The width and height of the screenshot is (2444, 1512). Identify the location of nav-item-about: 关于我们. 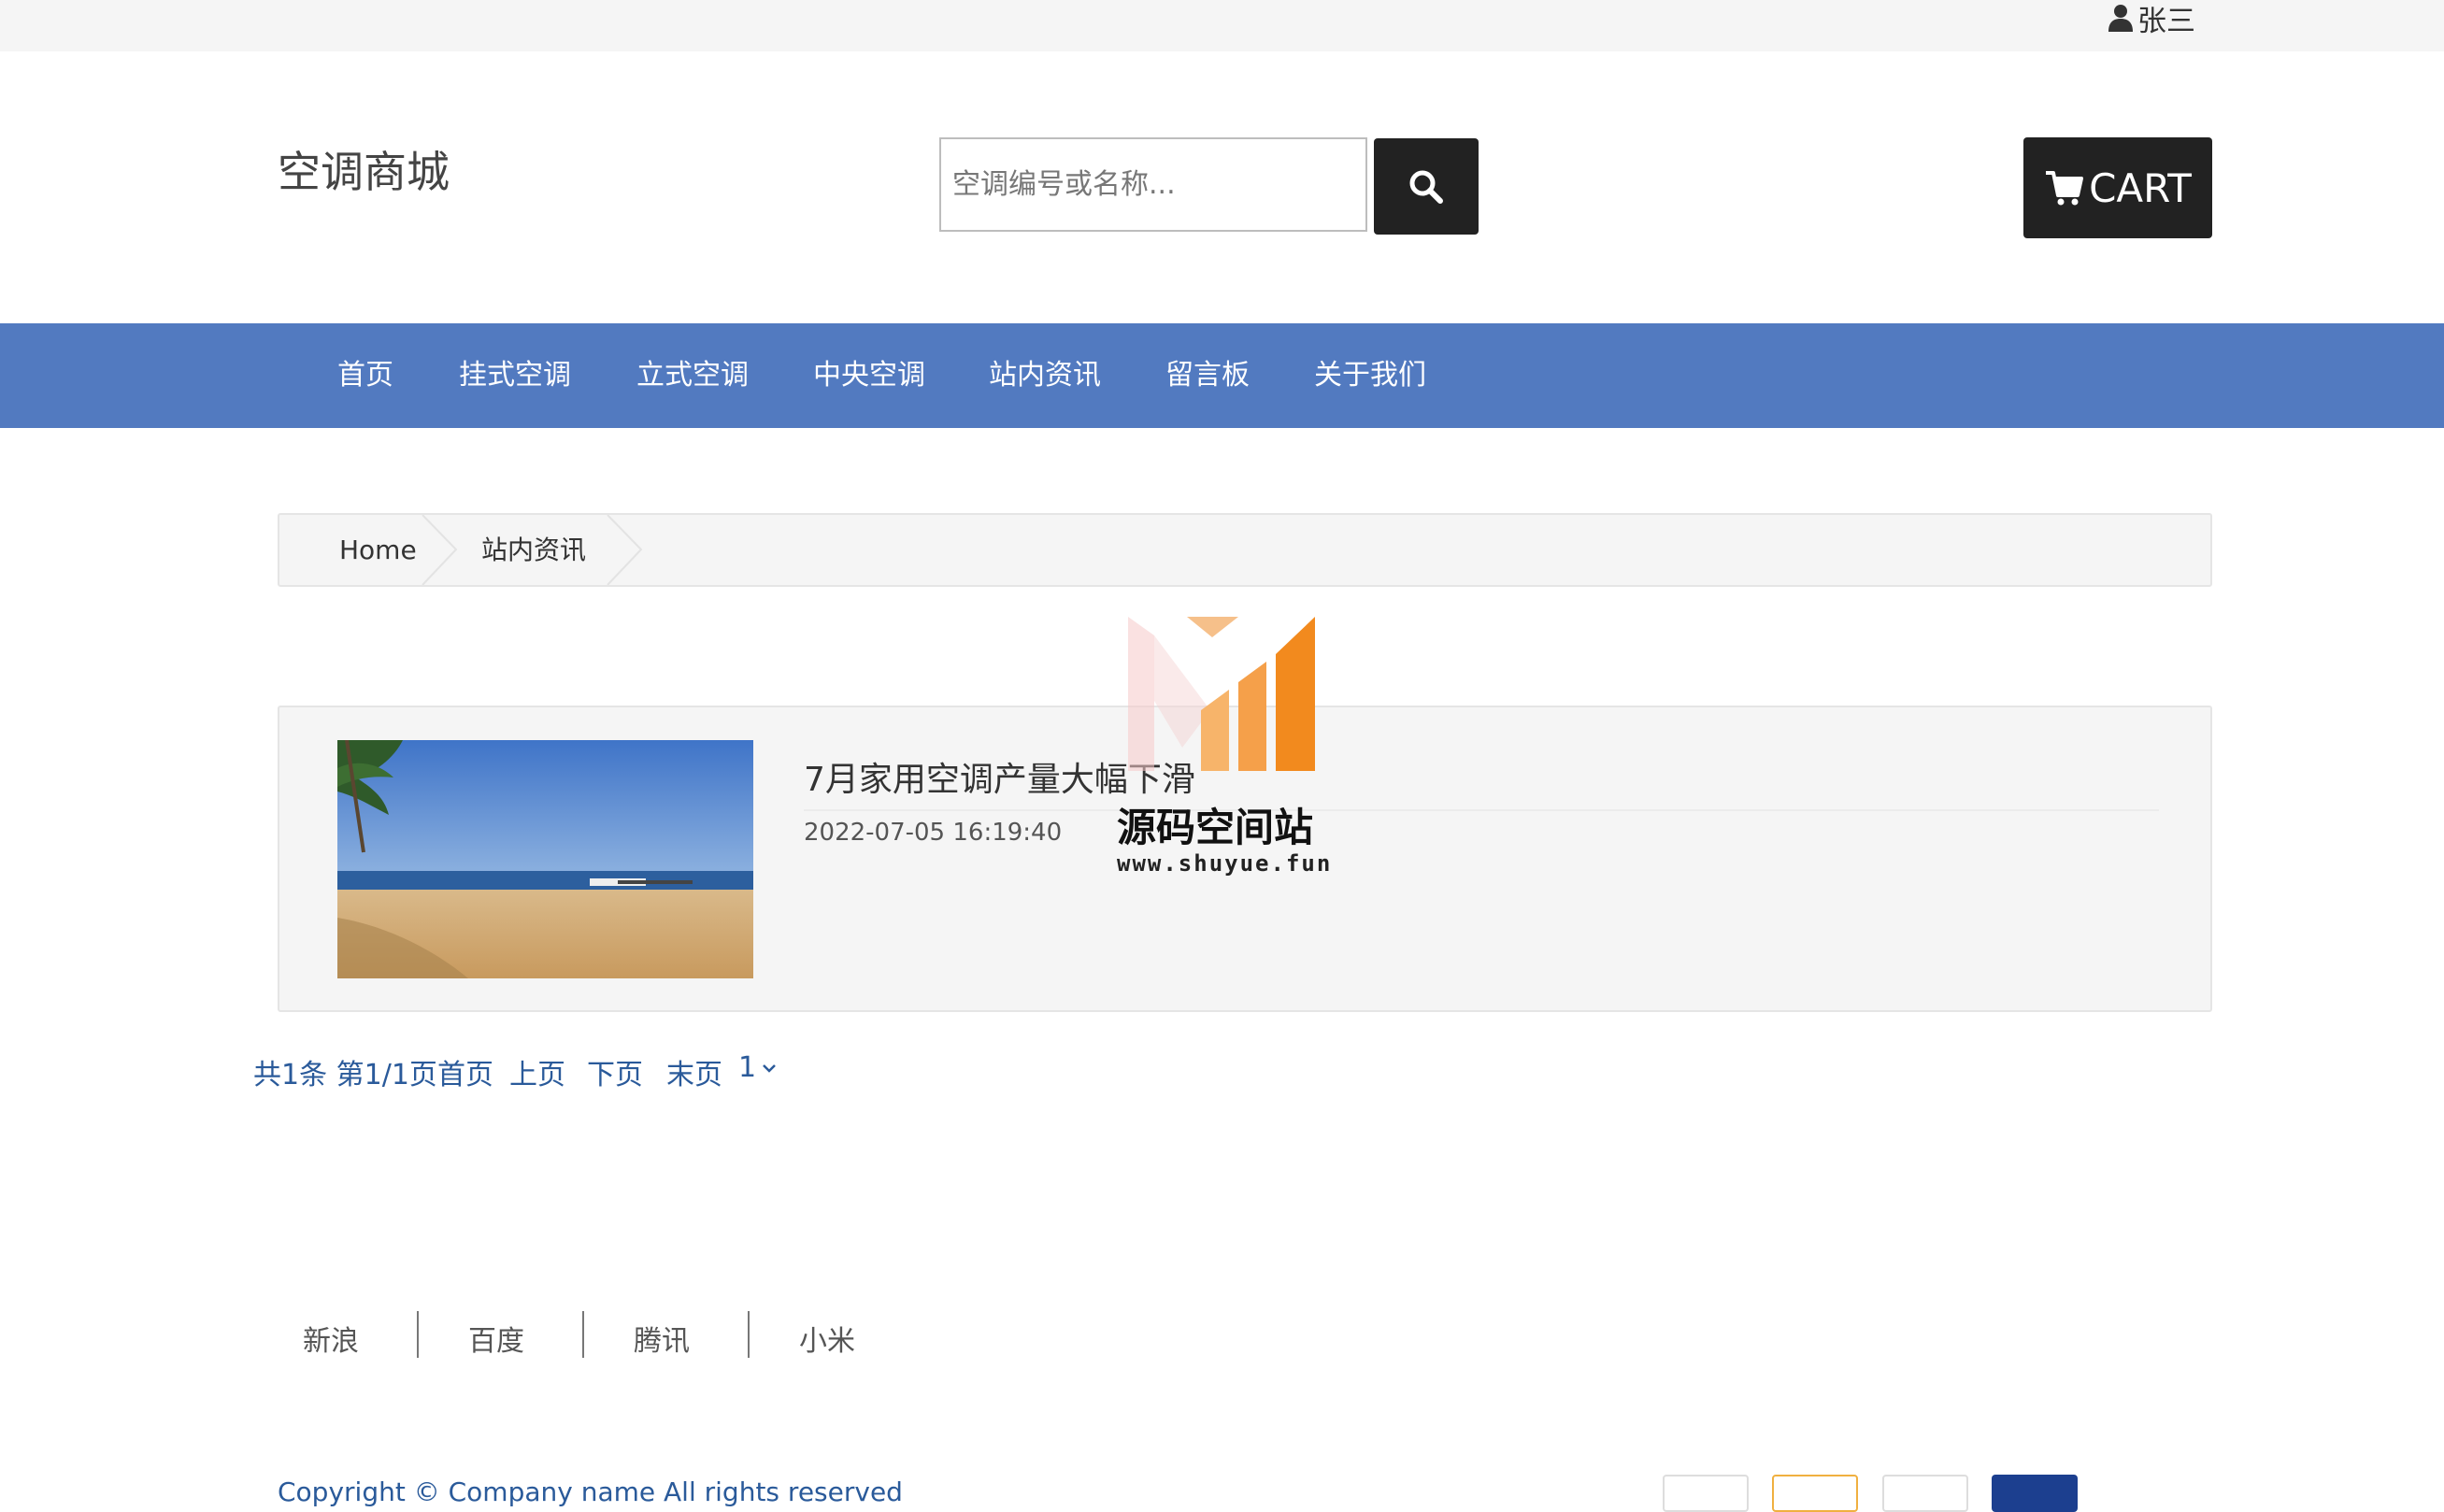
(1370, 375).